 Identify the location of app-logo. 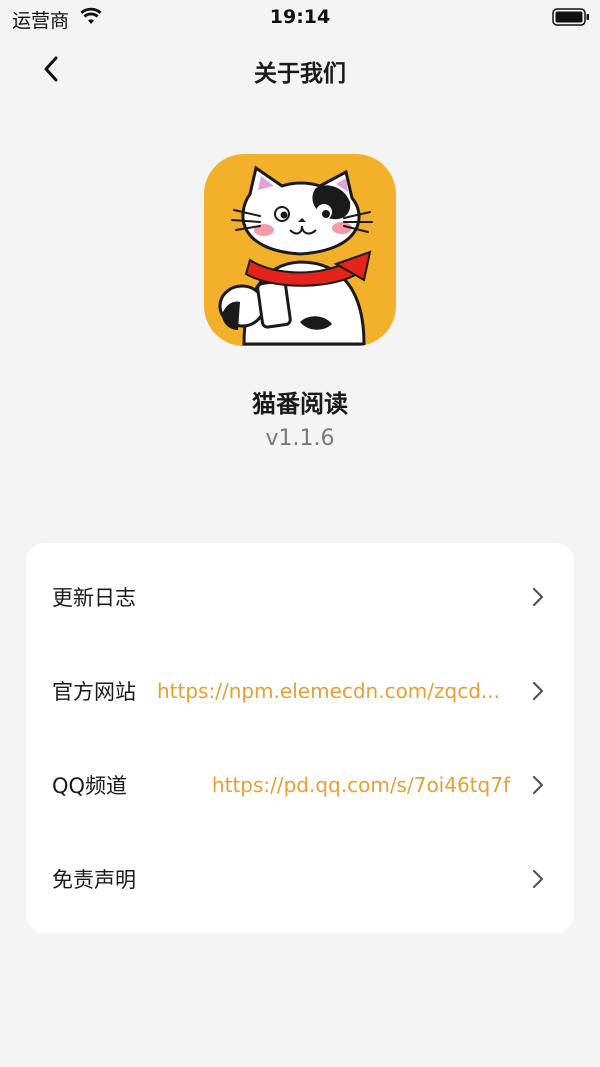
(300, 250).